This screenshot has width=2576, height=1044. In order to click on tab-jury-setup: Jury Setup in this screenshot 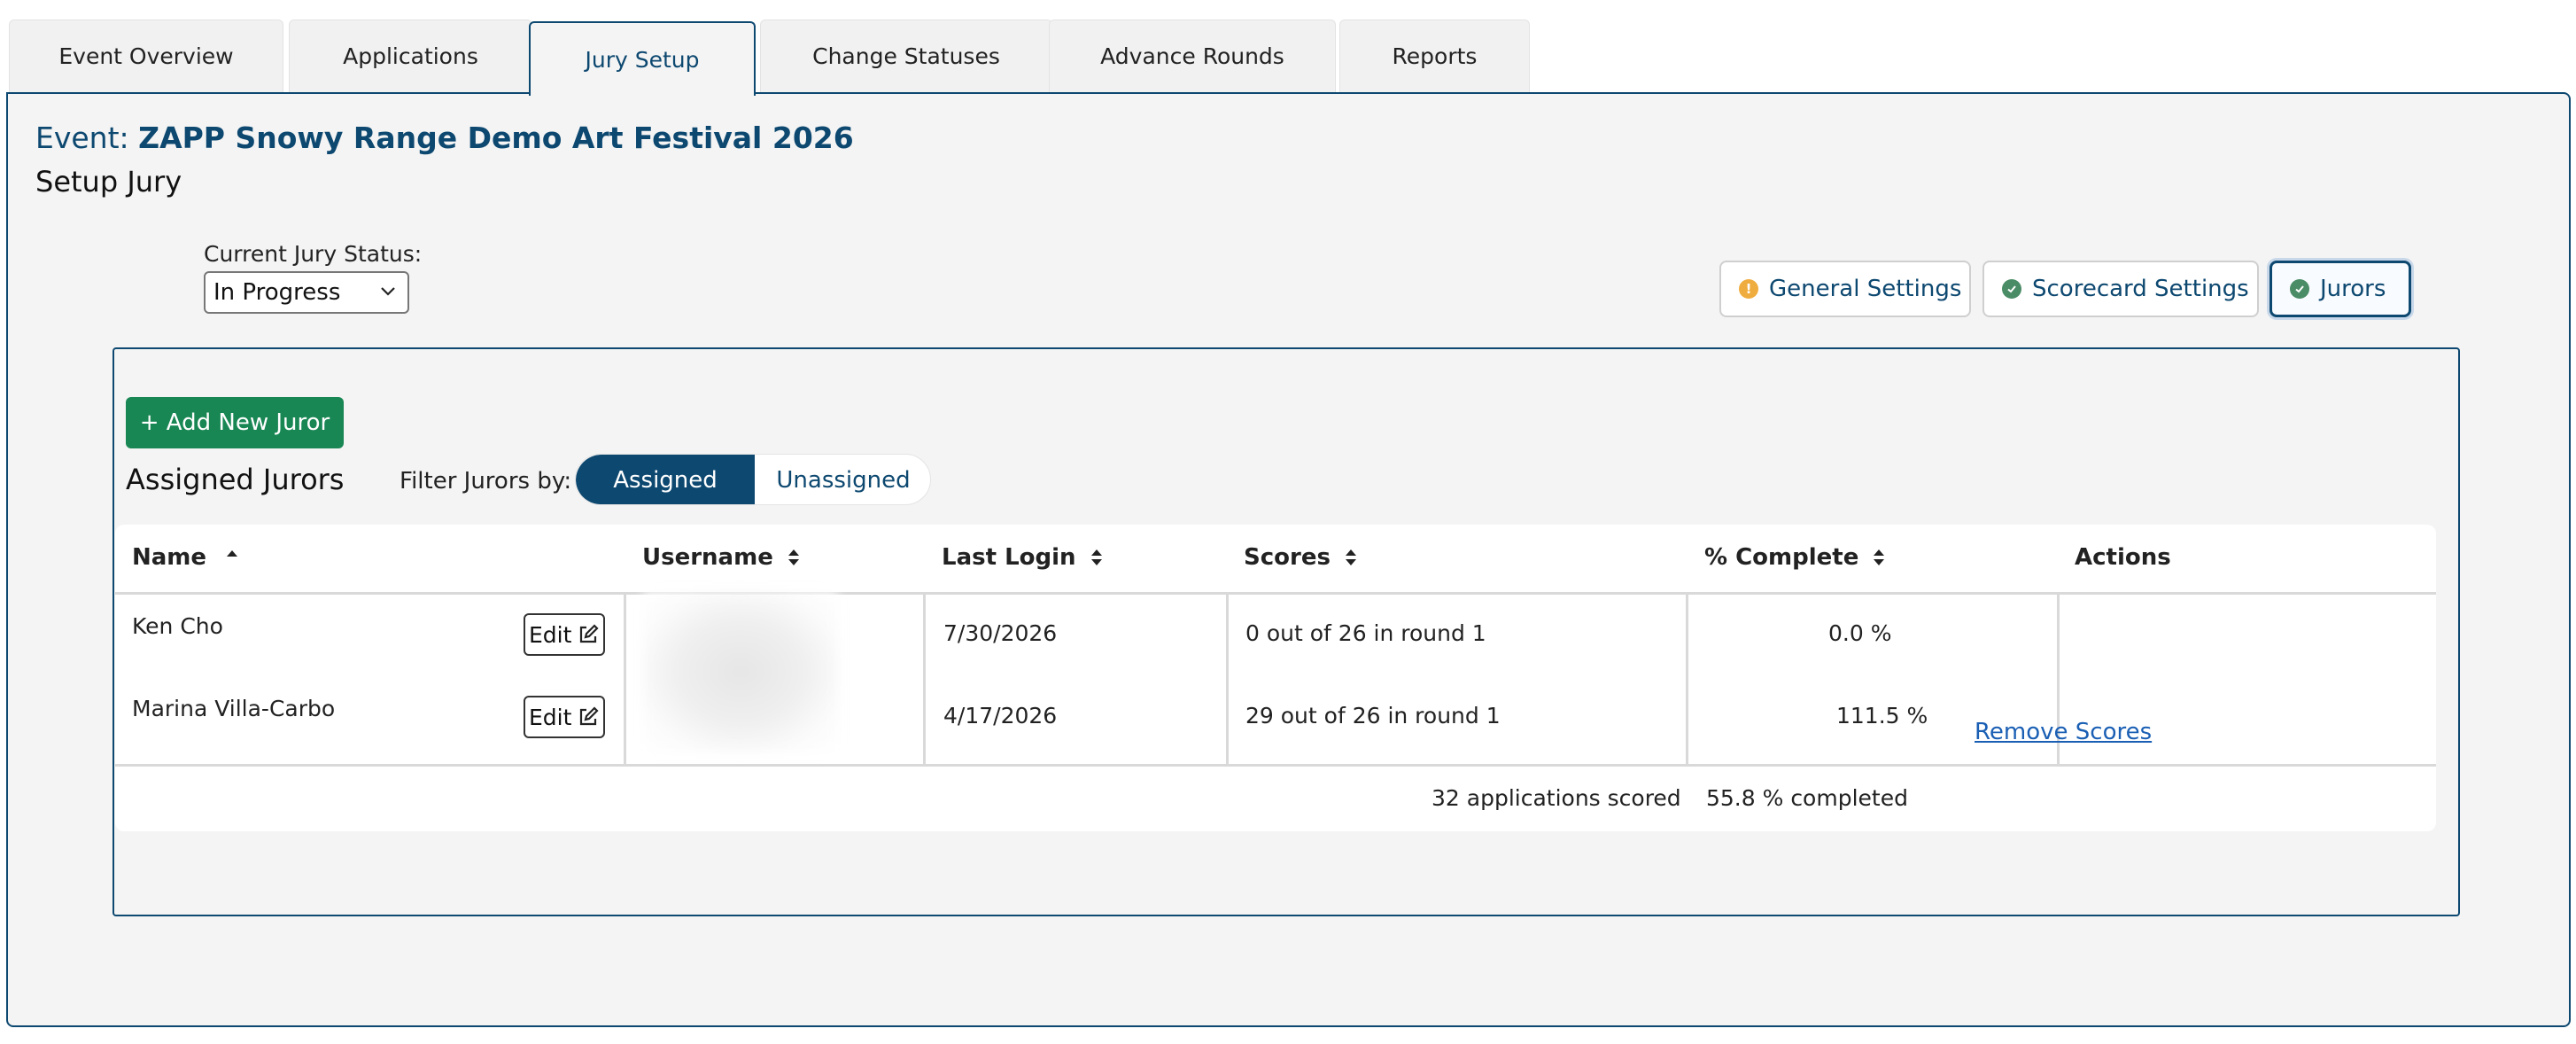, I will do `click(642, 59)`.